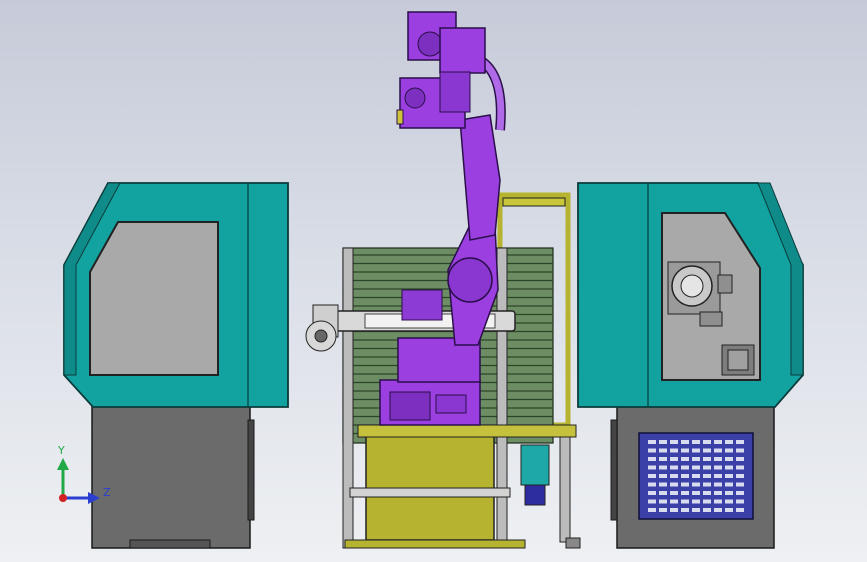 The height and width of the screenshot is (562, 867). I want to click on robot-base-connector, so click(451, 404).